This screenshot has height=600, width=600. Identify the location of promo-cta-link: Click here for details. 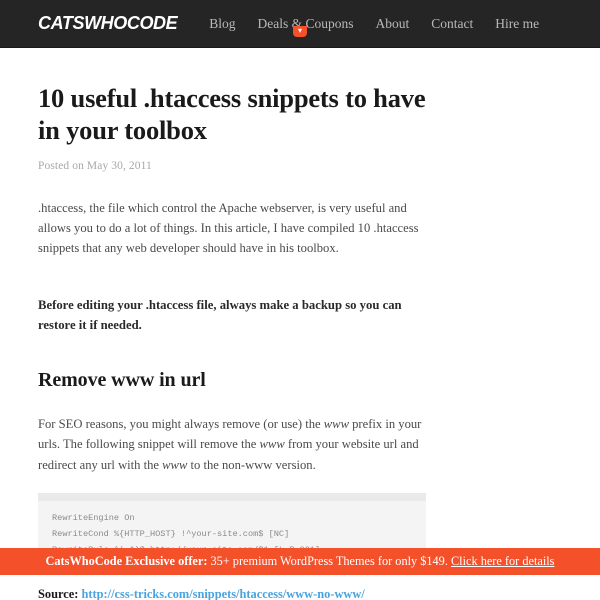
(502, 561).